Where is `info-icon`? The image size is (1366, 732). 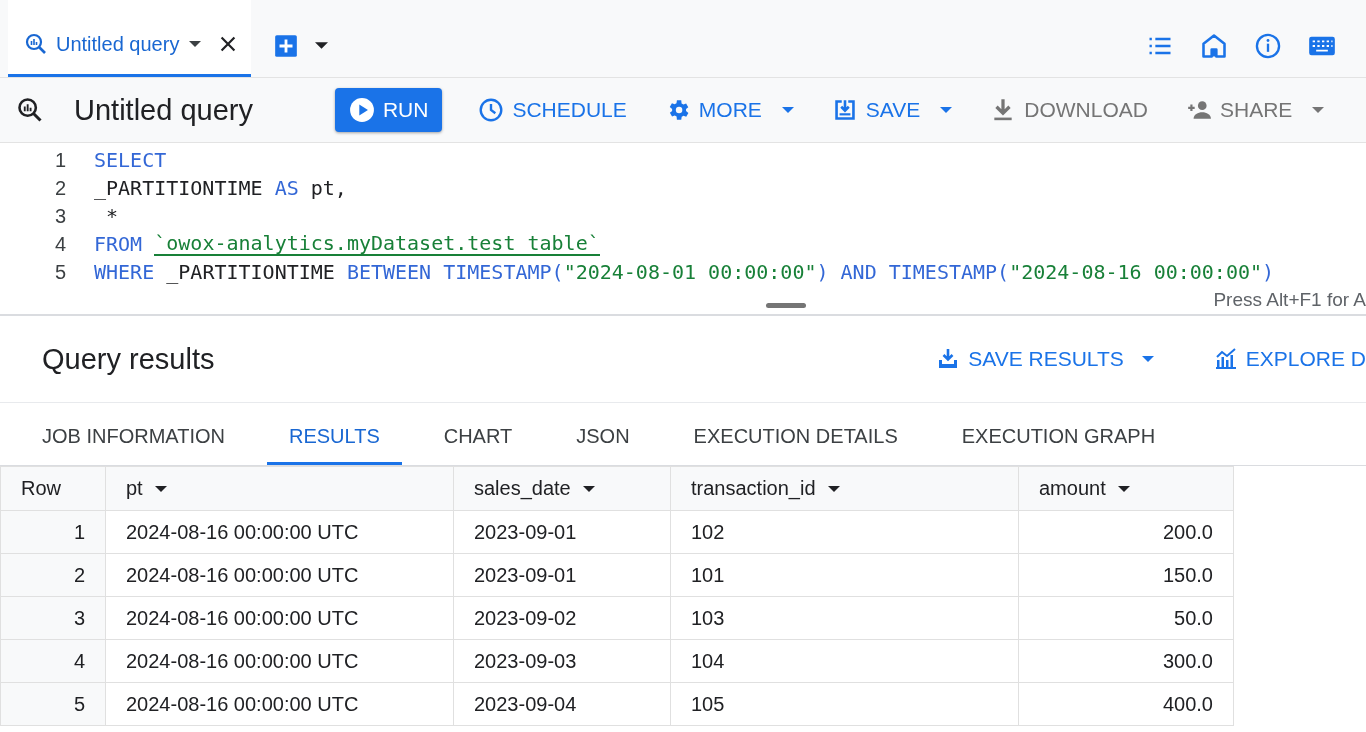
info-icon is located at coordinates (1268, 45).